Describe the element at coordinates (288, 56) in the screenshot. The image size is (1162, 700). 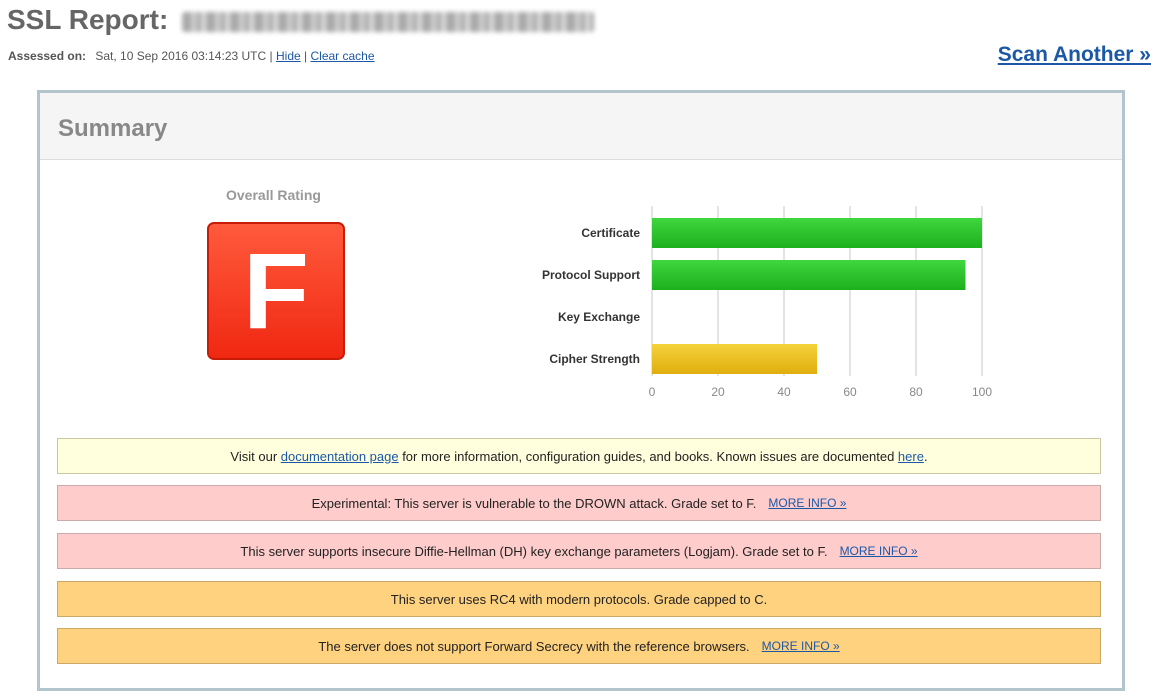
I see `hide-link: Hide` at that location.